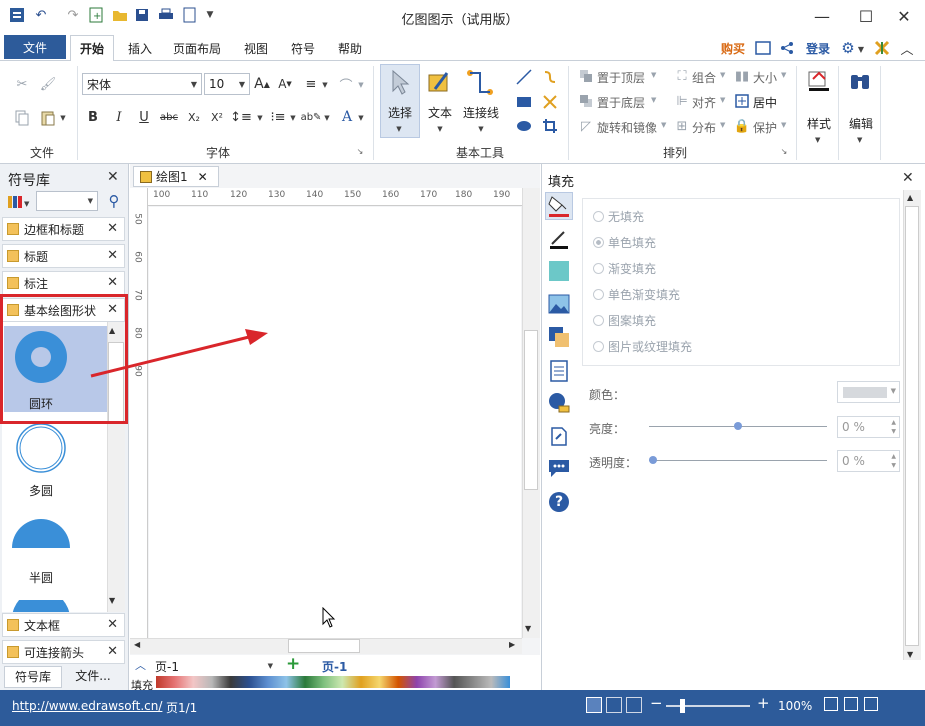 The image size is (925, 726). What do you see at coordinates (819, 81) in the screenshot?
I see `style-icon` at bounding box center [819, 81].